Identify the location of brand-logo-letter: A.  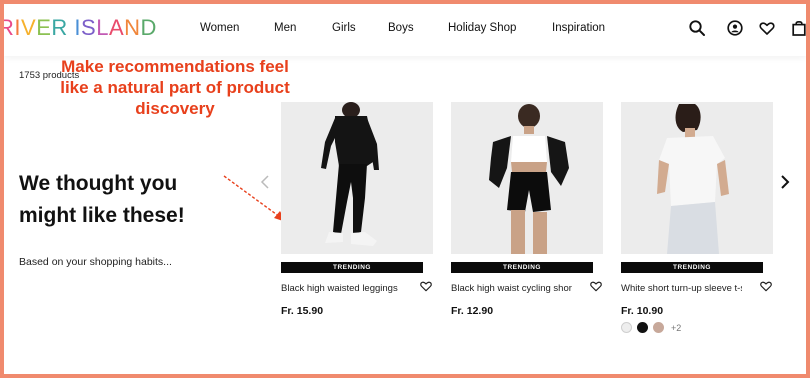
(116, 27).